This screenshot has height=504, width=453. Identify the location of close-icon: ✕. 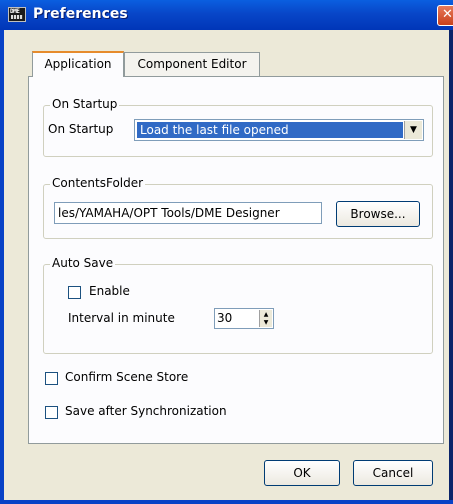
(447, 14).